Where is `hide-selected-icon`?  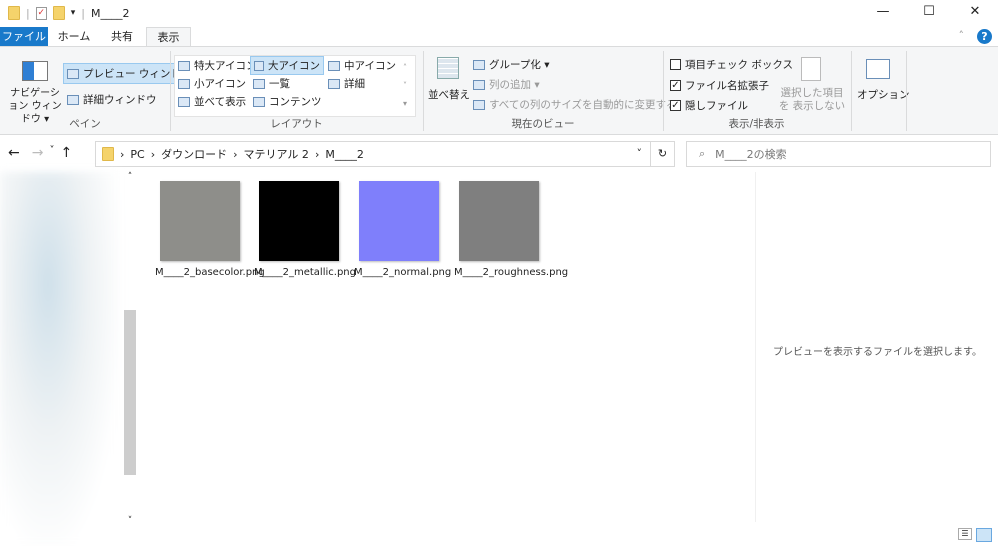 hide-selected-icon is located at coordinates (811, 69).